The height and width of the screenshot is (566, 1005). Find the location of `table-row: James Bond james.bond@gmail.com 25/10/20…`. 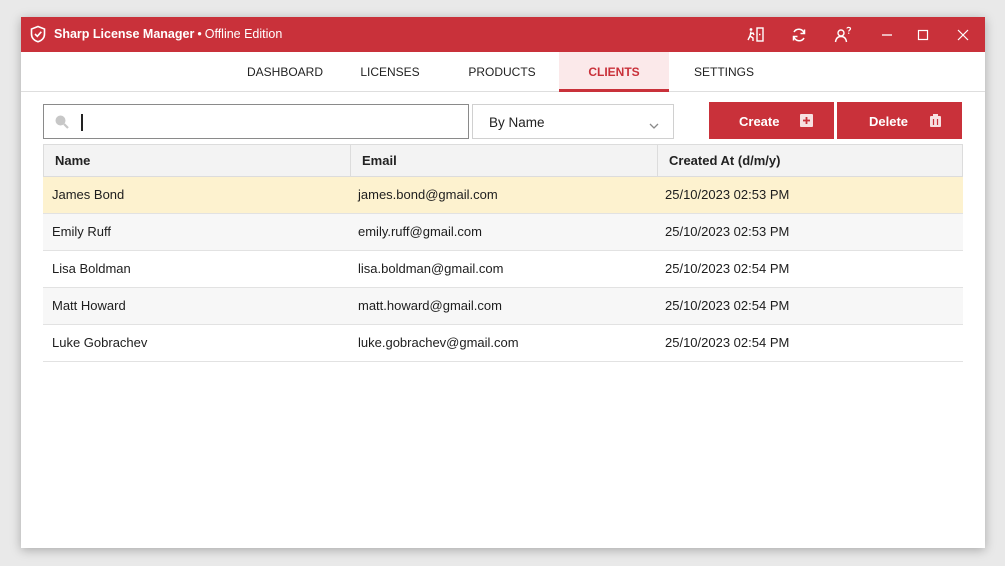

table-row: James Bond james.bond@gmail.com 25/10/20… is located at coordinates (503, 195).